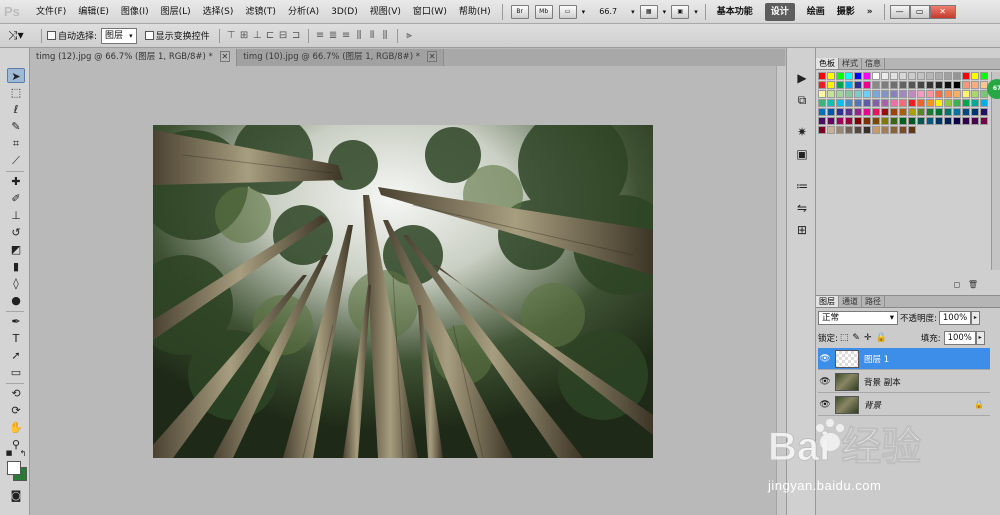  I want to click on history-brush-icon: ↺, so click(16, 232).